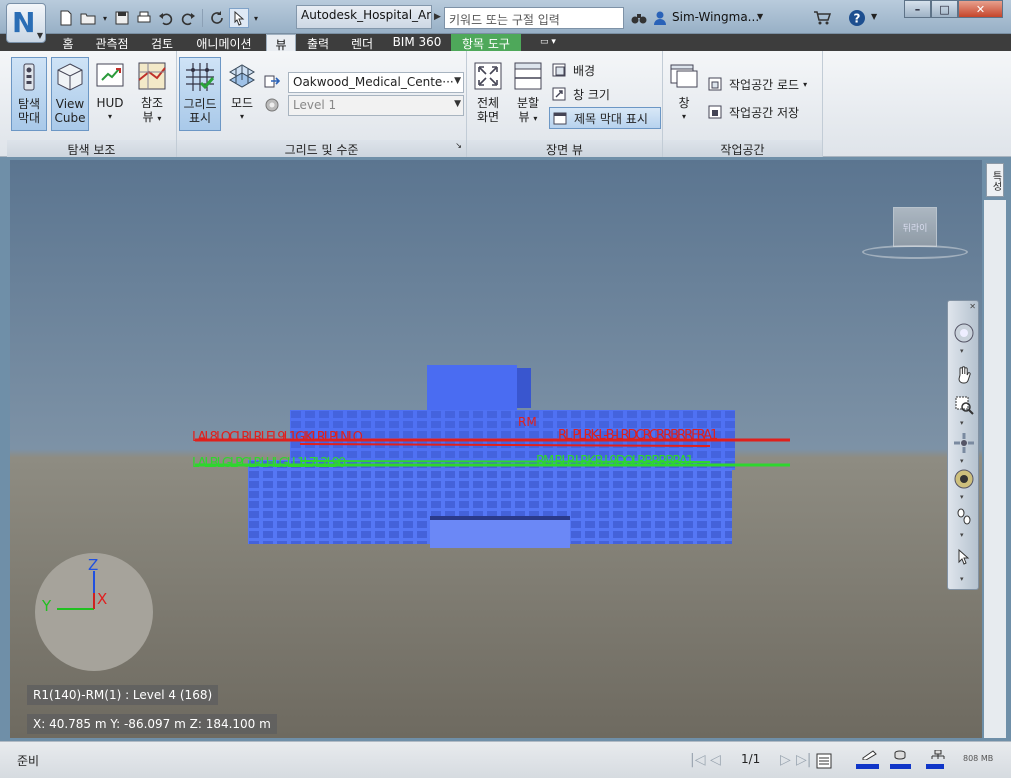 The height and width of the screenshot is (778, 1011). I want to click on memory-usage: 808 MB, so click(978, 758).